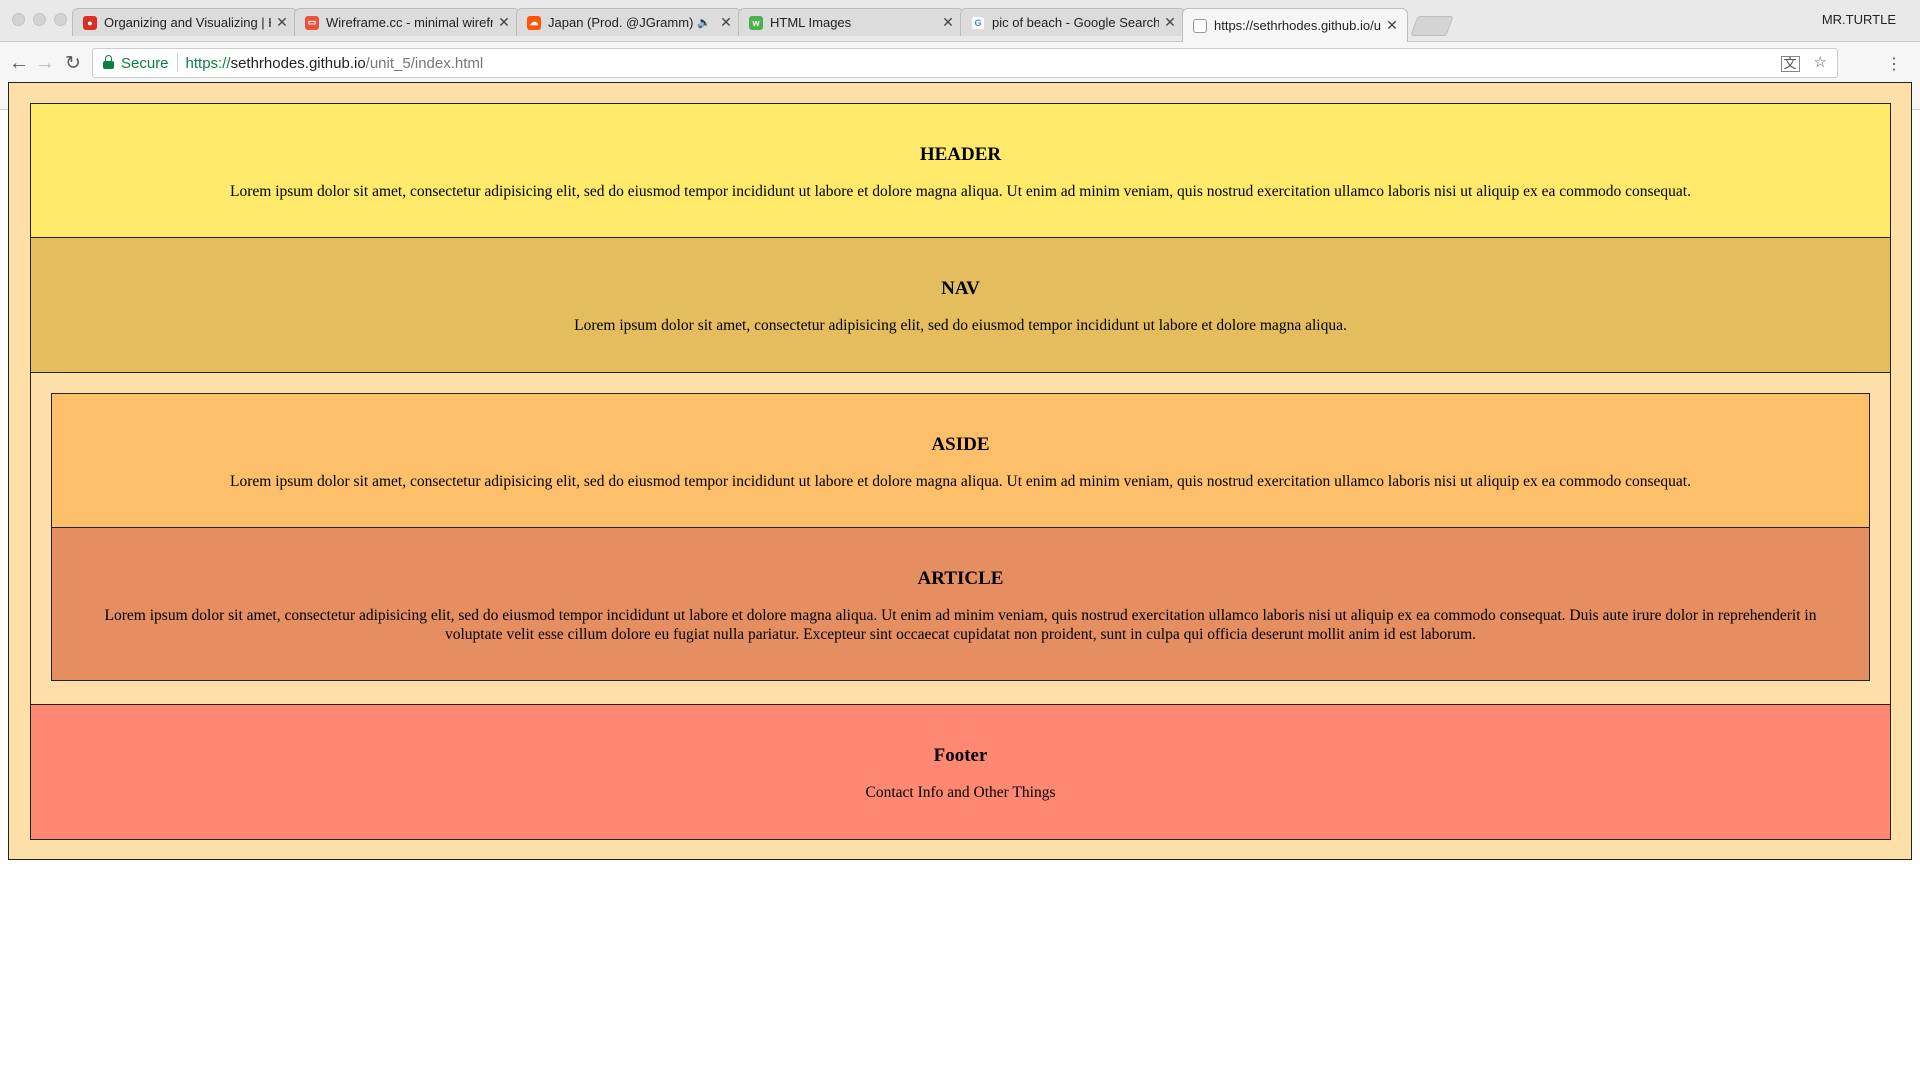  What do you see at coordinates (960, 792) in the screenshot?
I see `footer-text: Contact Info and Other Things` at bounding box center [960, 792].